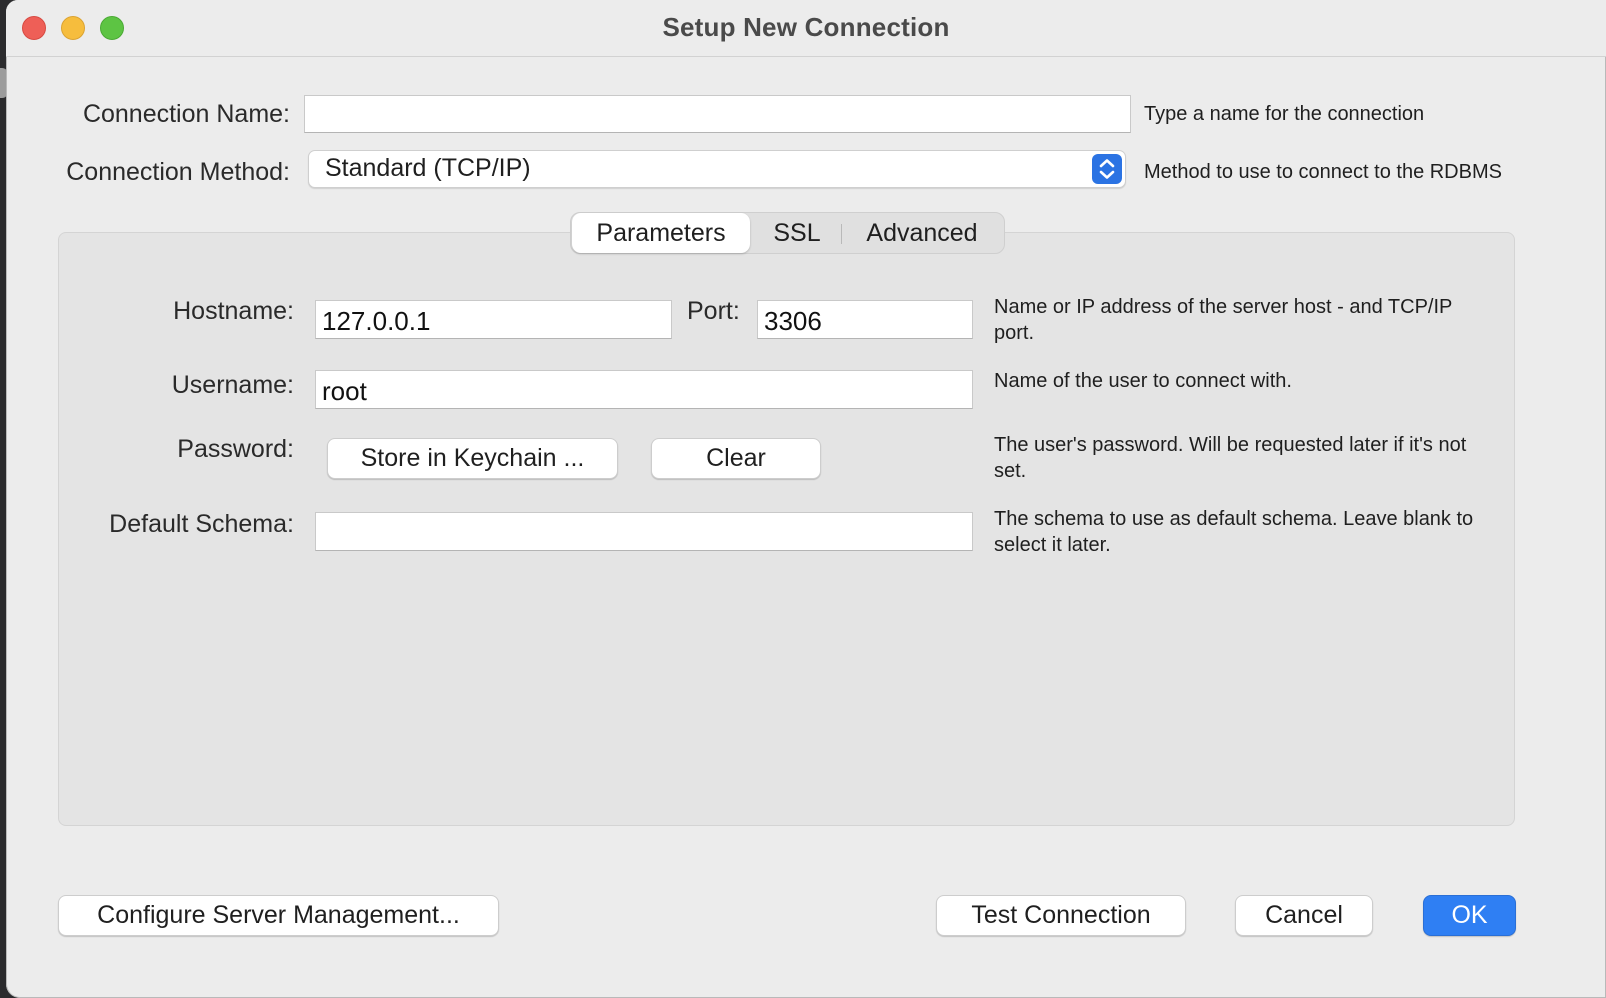 This screenshot has height=998, width=1606. Describe the element at coordinates (233, 311) in the screenshot. I see `hostname-label: Hostname:` at that location.